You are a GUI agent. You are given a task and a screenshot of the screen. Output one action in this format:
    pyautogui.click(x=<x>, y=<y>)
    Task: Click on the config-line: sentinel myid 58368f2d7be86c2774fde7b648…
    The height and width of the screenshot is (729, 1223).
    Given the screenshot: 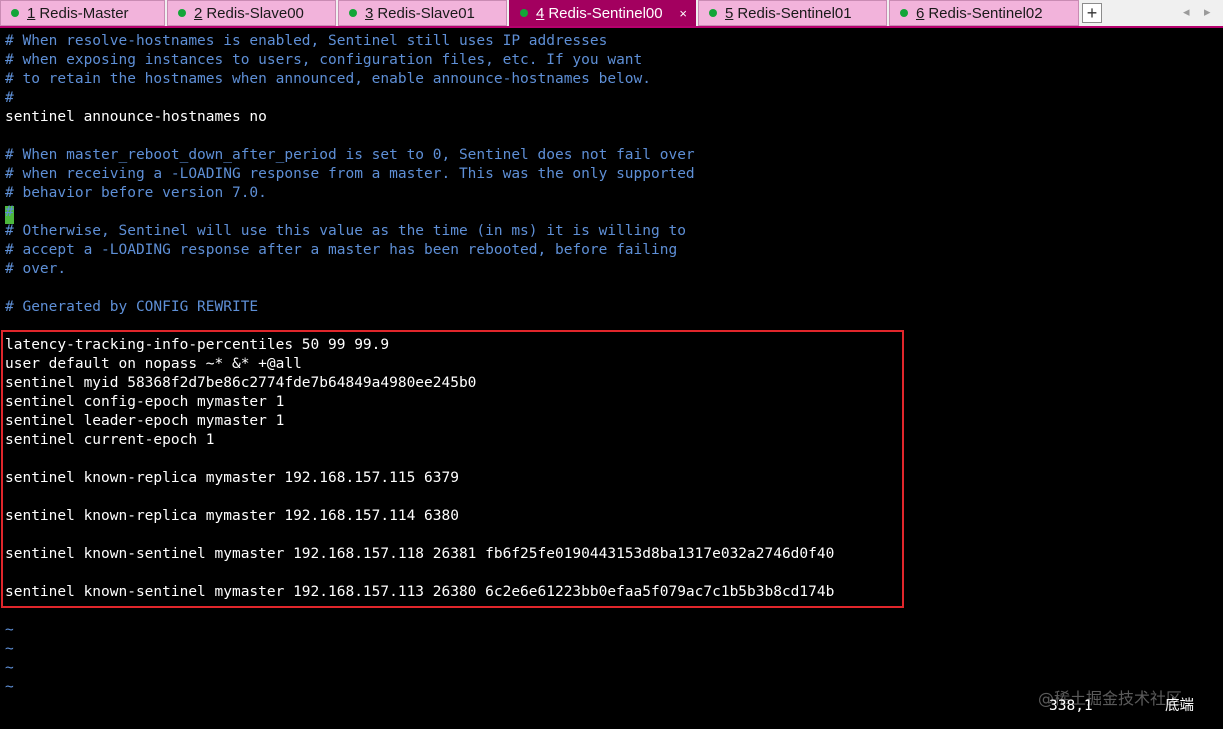 What is the action you would take?
    pyautogui.click(x=241, y=383)
    